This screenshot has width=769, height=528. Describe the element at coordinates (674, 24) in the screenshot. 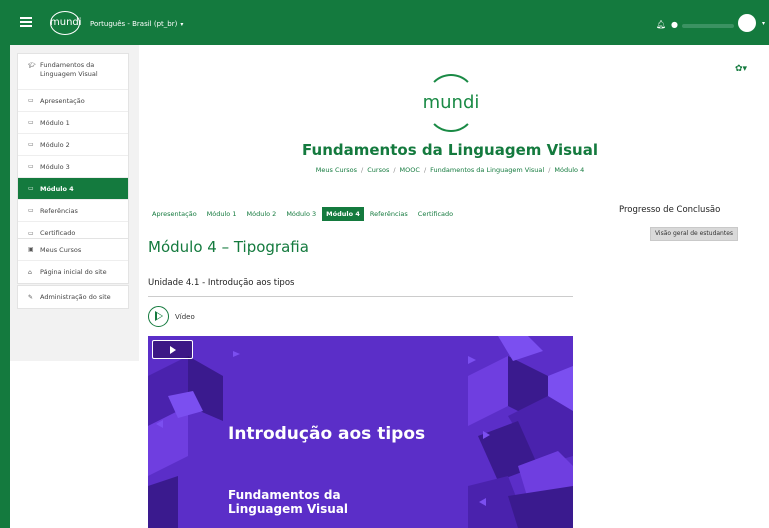

I see `chat-icon: ●` at that location.